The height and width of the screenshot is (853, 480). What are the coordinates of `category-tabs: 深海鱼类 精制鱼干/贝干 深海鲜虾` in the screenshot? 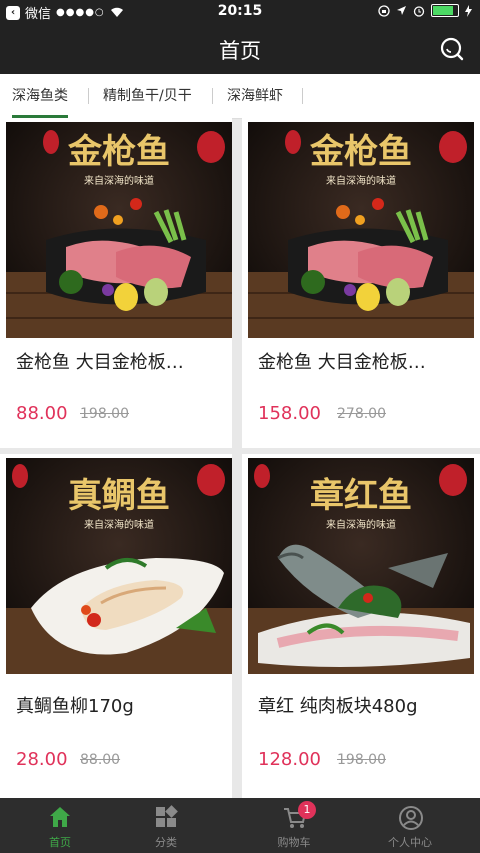 It's located at (240, 96).